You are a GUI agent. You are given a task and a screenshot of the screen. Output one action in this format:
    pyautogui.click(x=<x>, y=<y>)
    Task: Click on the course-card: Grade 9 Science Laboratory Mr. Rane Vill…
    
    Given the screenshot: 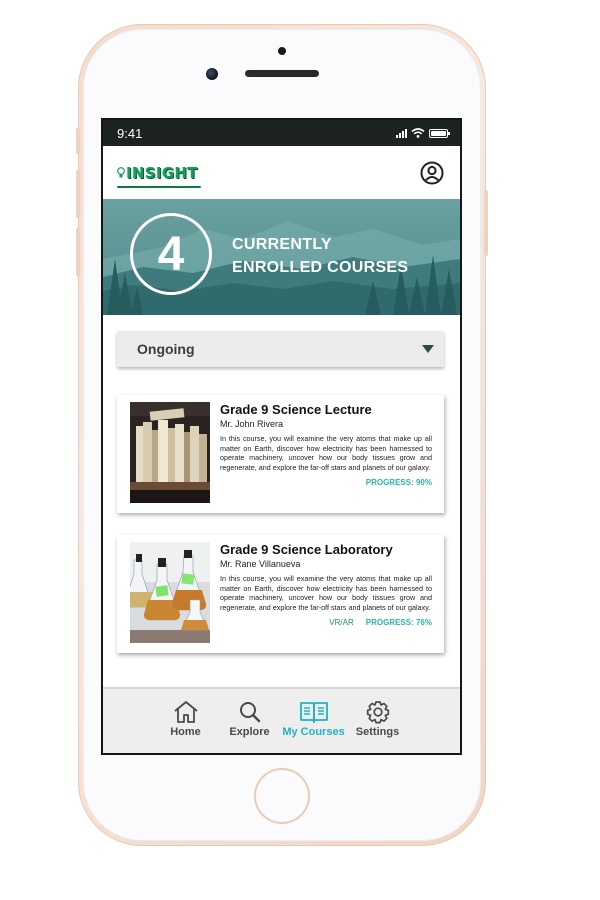 What is the action you would take?
    pyautogui.click(x=280, y=594)
    